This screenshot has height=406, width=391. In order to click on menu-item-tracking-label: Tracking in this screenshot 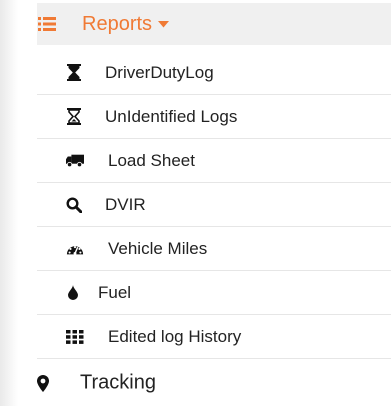, I will do `click(118, 382)`.